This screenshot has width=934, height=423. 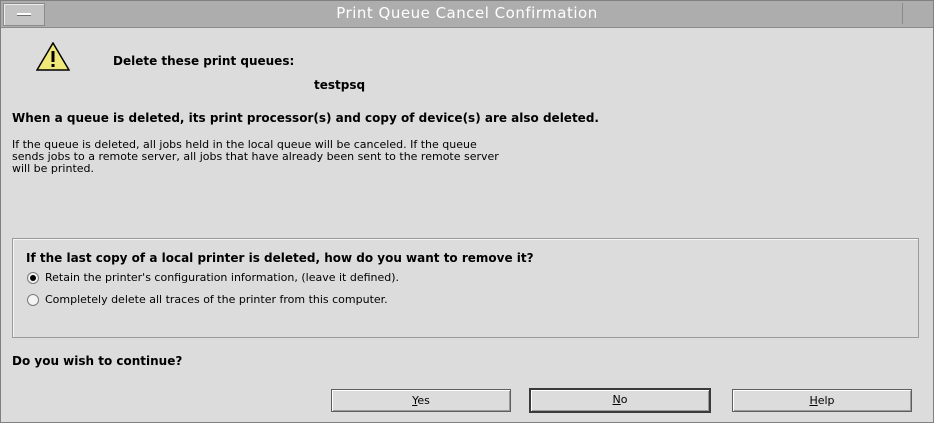 What do you see at coordinates (53, 56) in the screenshot?
I see `warning-triangle-icon` at bounding box center [53, 56].